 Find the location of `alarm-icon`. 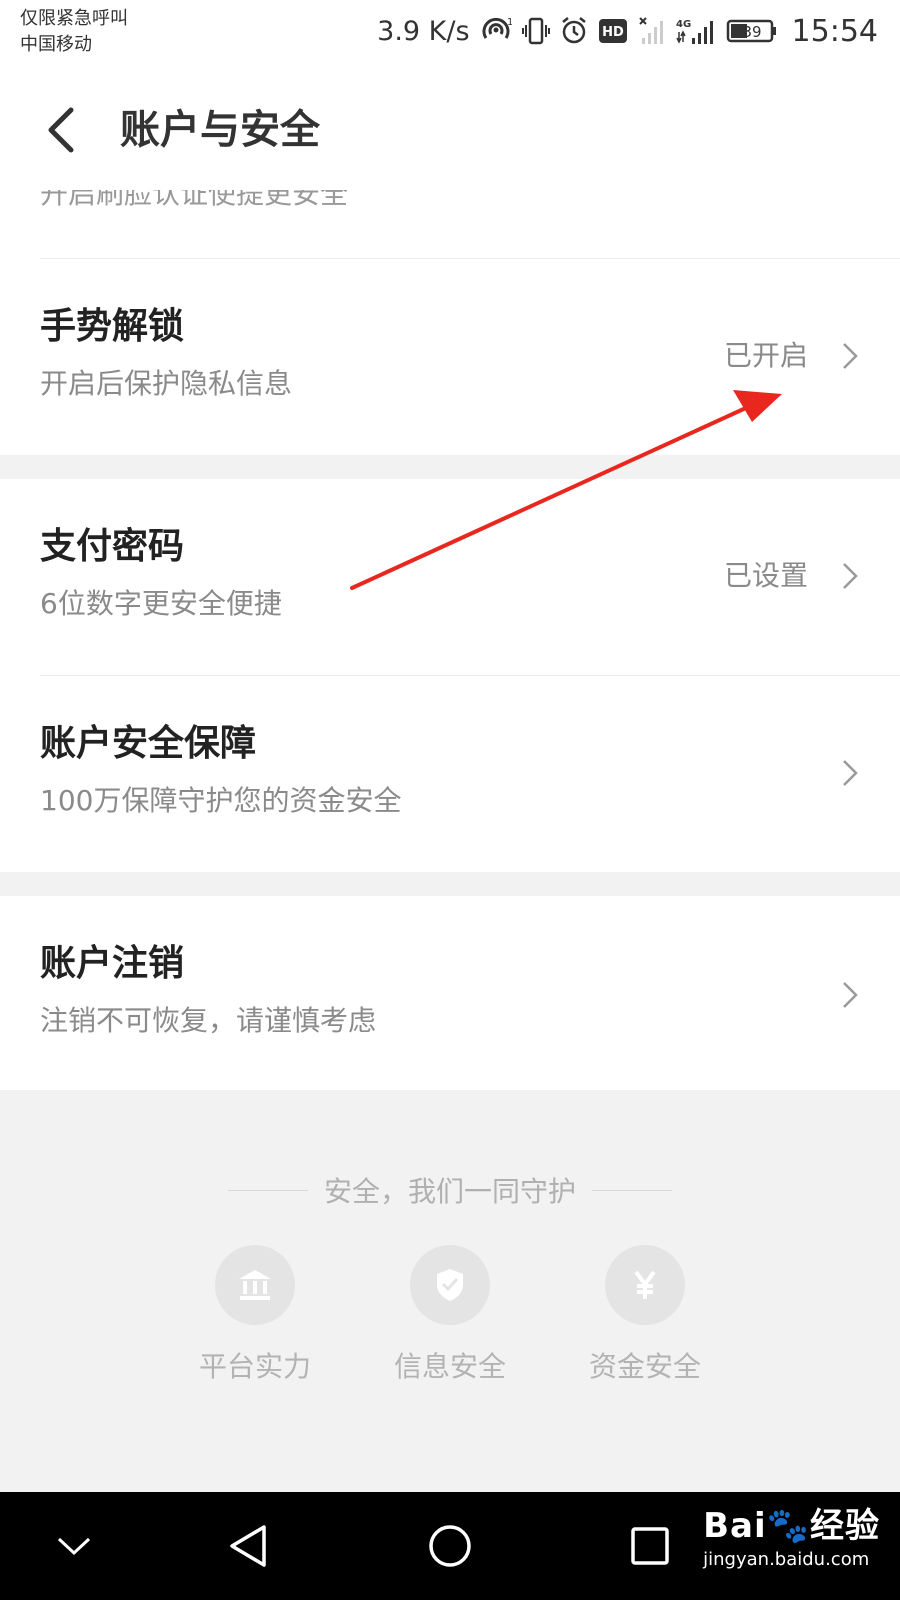

alarm-icon is located at coordinates (574, 31).